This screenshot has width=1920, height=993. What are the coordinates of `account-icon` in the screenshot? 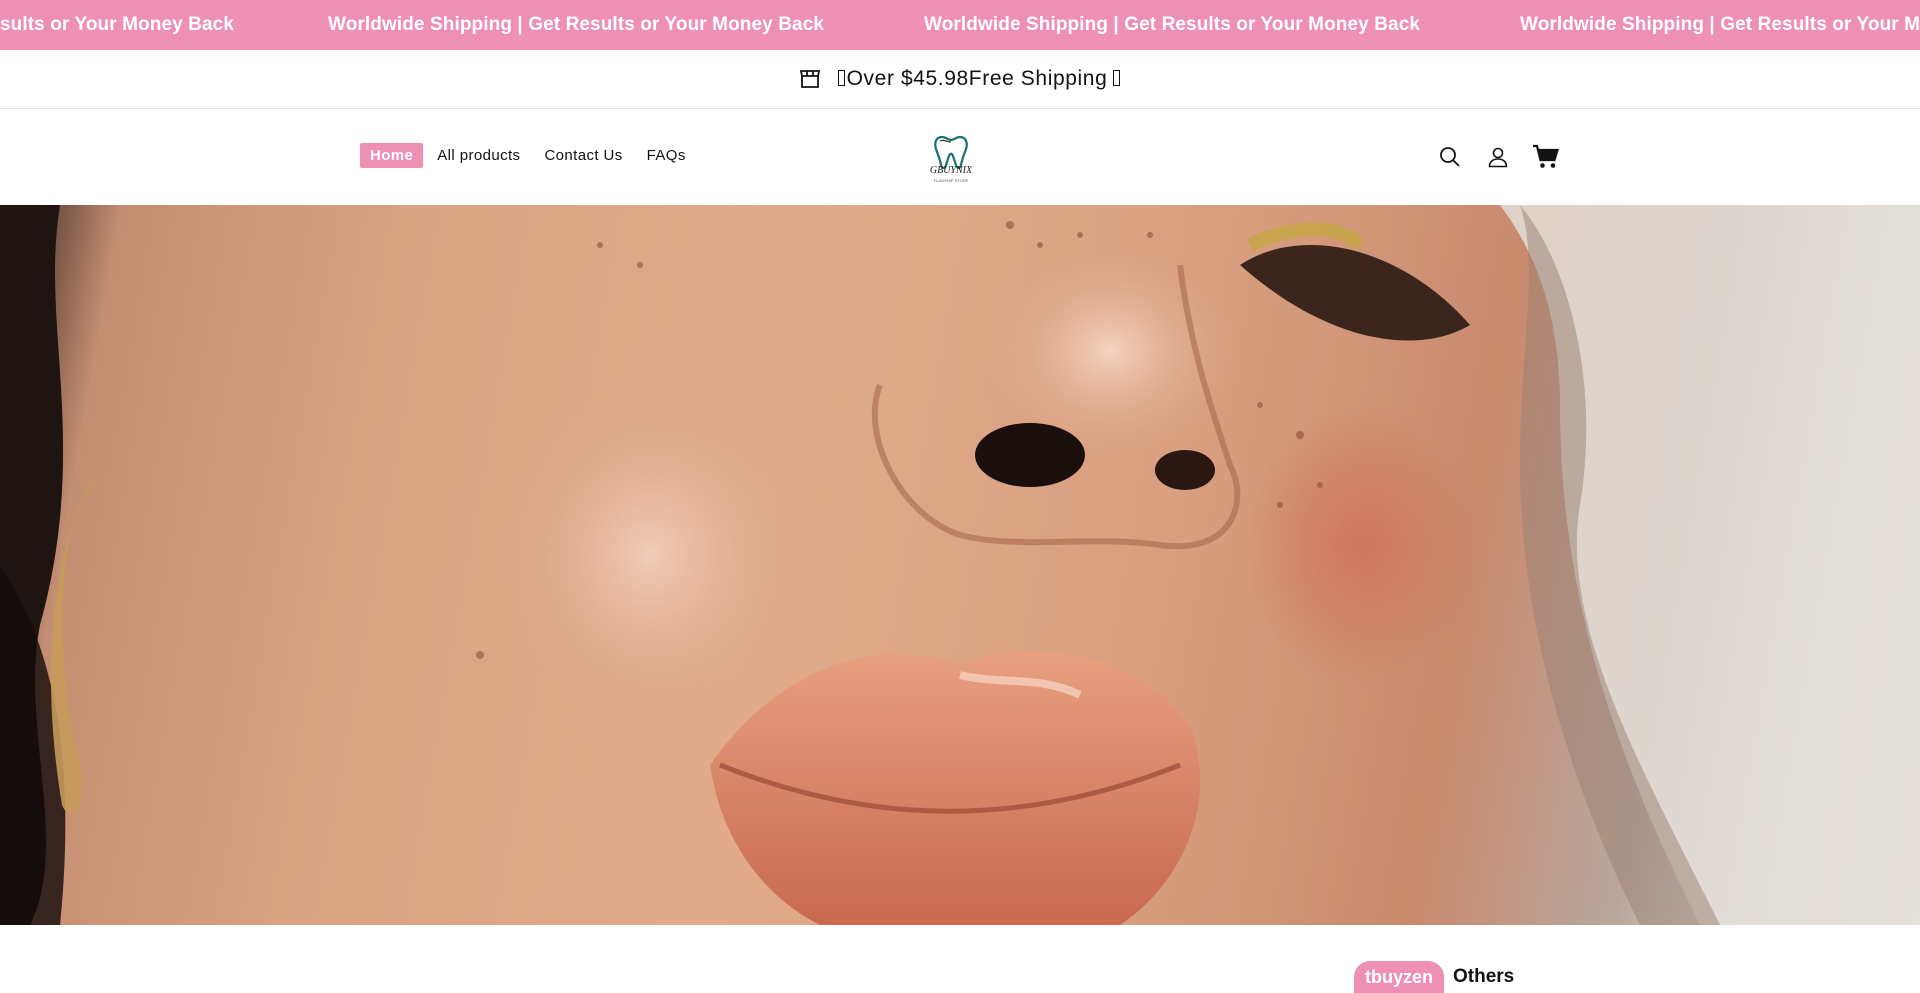 It's located at (1498, 157).